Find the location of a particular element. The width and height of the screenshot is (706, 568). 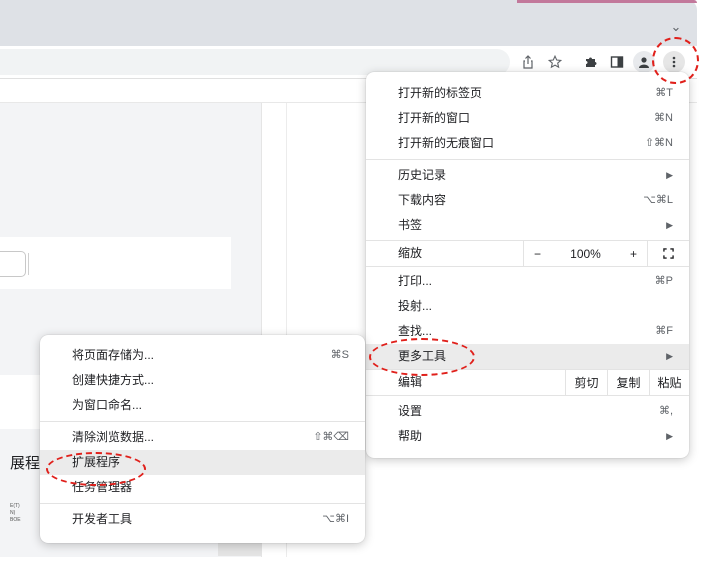

zoom-level: 100% is located at coordinates (585, 253).